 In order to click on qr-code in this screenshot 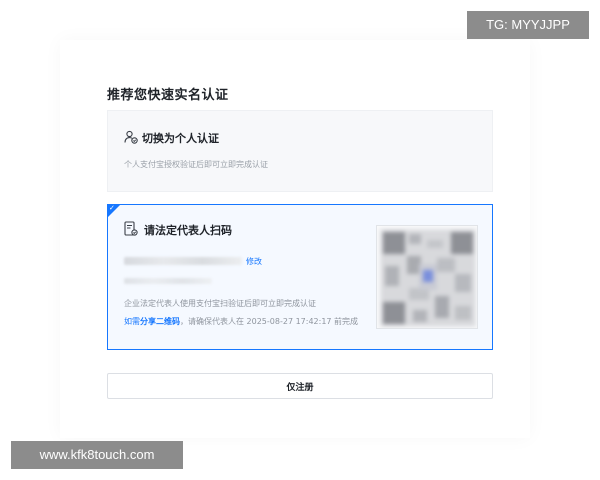, I will do `click(427, 277)`.